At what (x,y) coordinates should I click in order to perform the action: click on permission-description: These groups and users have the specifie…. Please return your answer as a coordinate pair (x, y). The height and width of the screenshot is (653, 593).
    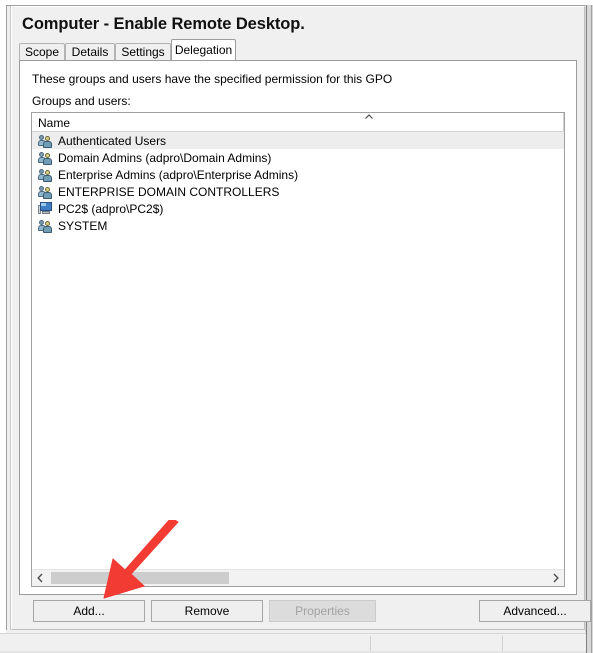
    Looking at the image, I should click on (212, 79).